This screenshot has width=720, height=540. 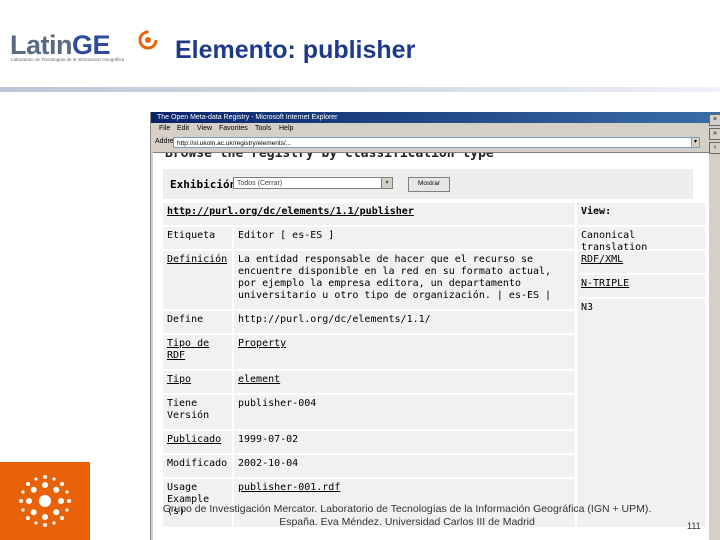 I want to click on rdf-xml-link: RDF/XML, so click(x=602, y=259).